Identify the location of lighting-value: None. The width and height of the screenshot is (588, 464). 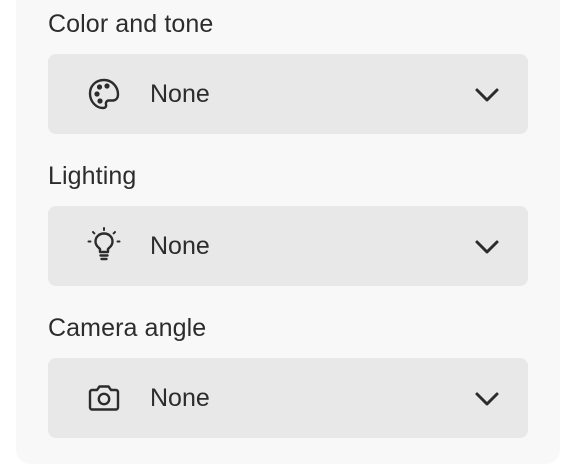
(180, 246).